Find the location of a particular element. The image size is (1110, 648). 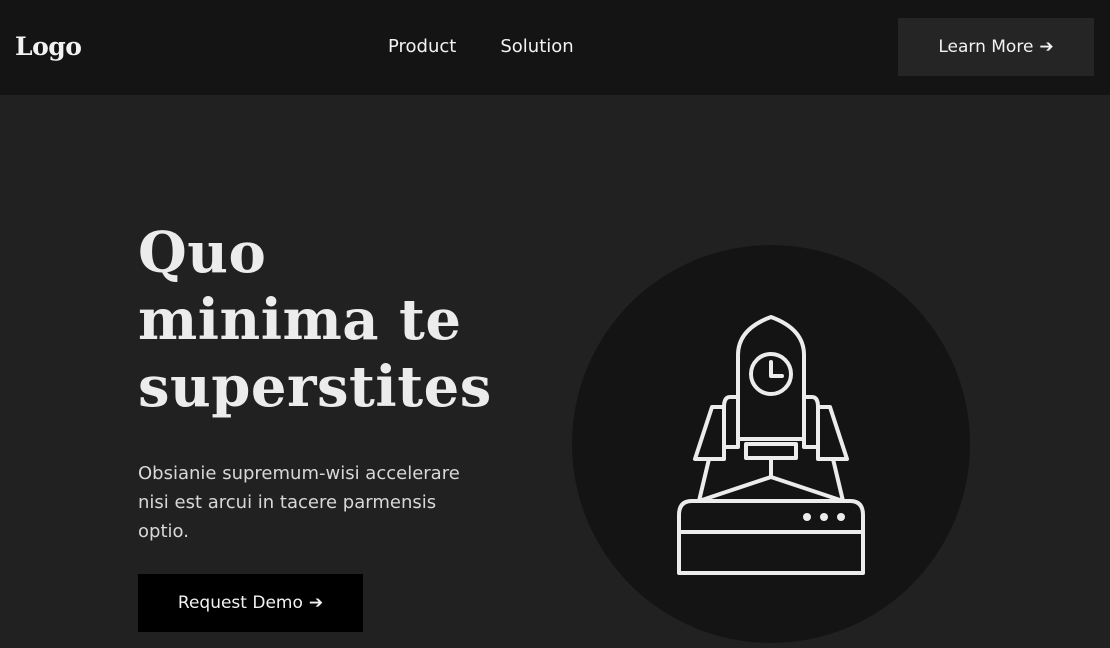

learn-more-button: Learn More ➔ is located at coordinates (996, 47).